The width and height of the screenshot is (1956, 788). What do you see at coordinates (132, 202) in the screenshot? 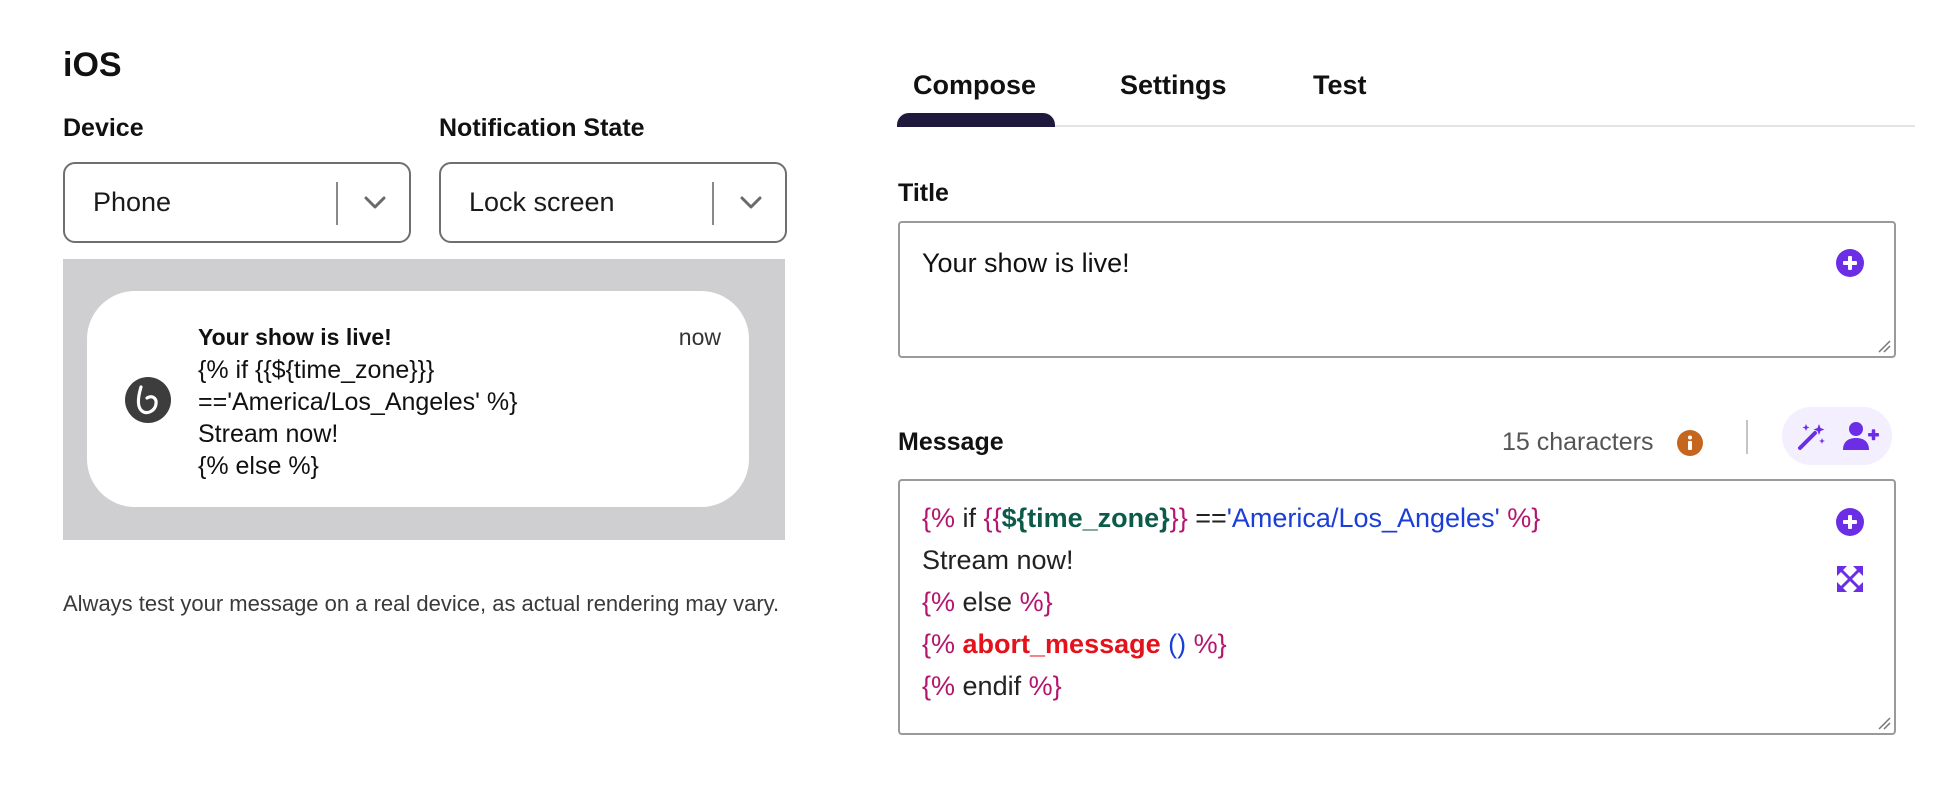
I see `device-select-value: Phone` at bounding box center [132, 202].